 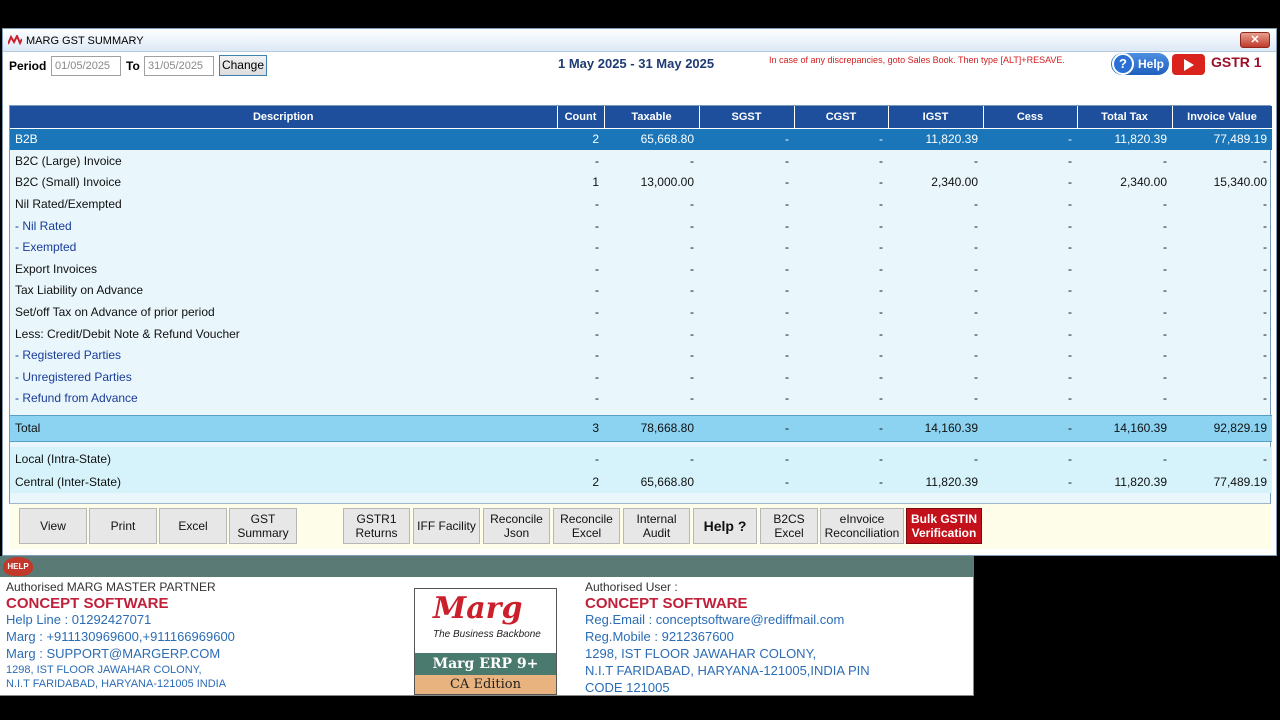 I want to click on reconcile-excel-button: Reconcile Excel, so click(x=586, y=526).